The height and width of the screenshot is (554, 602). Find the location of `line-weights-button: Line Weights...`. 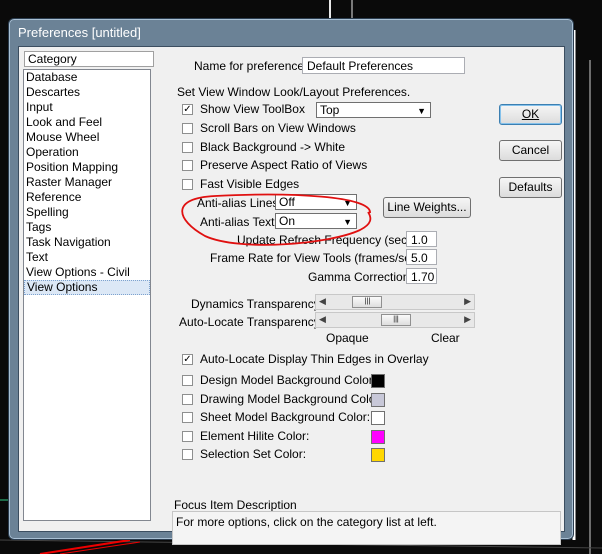

line-weights-button: Line Weights... is located at coordinates (427, 207).